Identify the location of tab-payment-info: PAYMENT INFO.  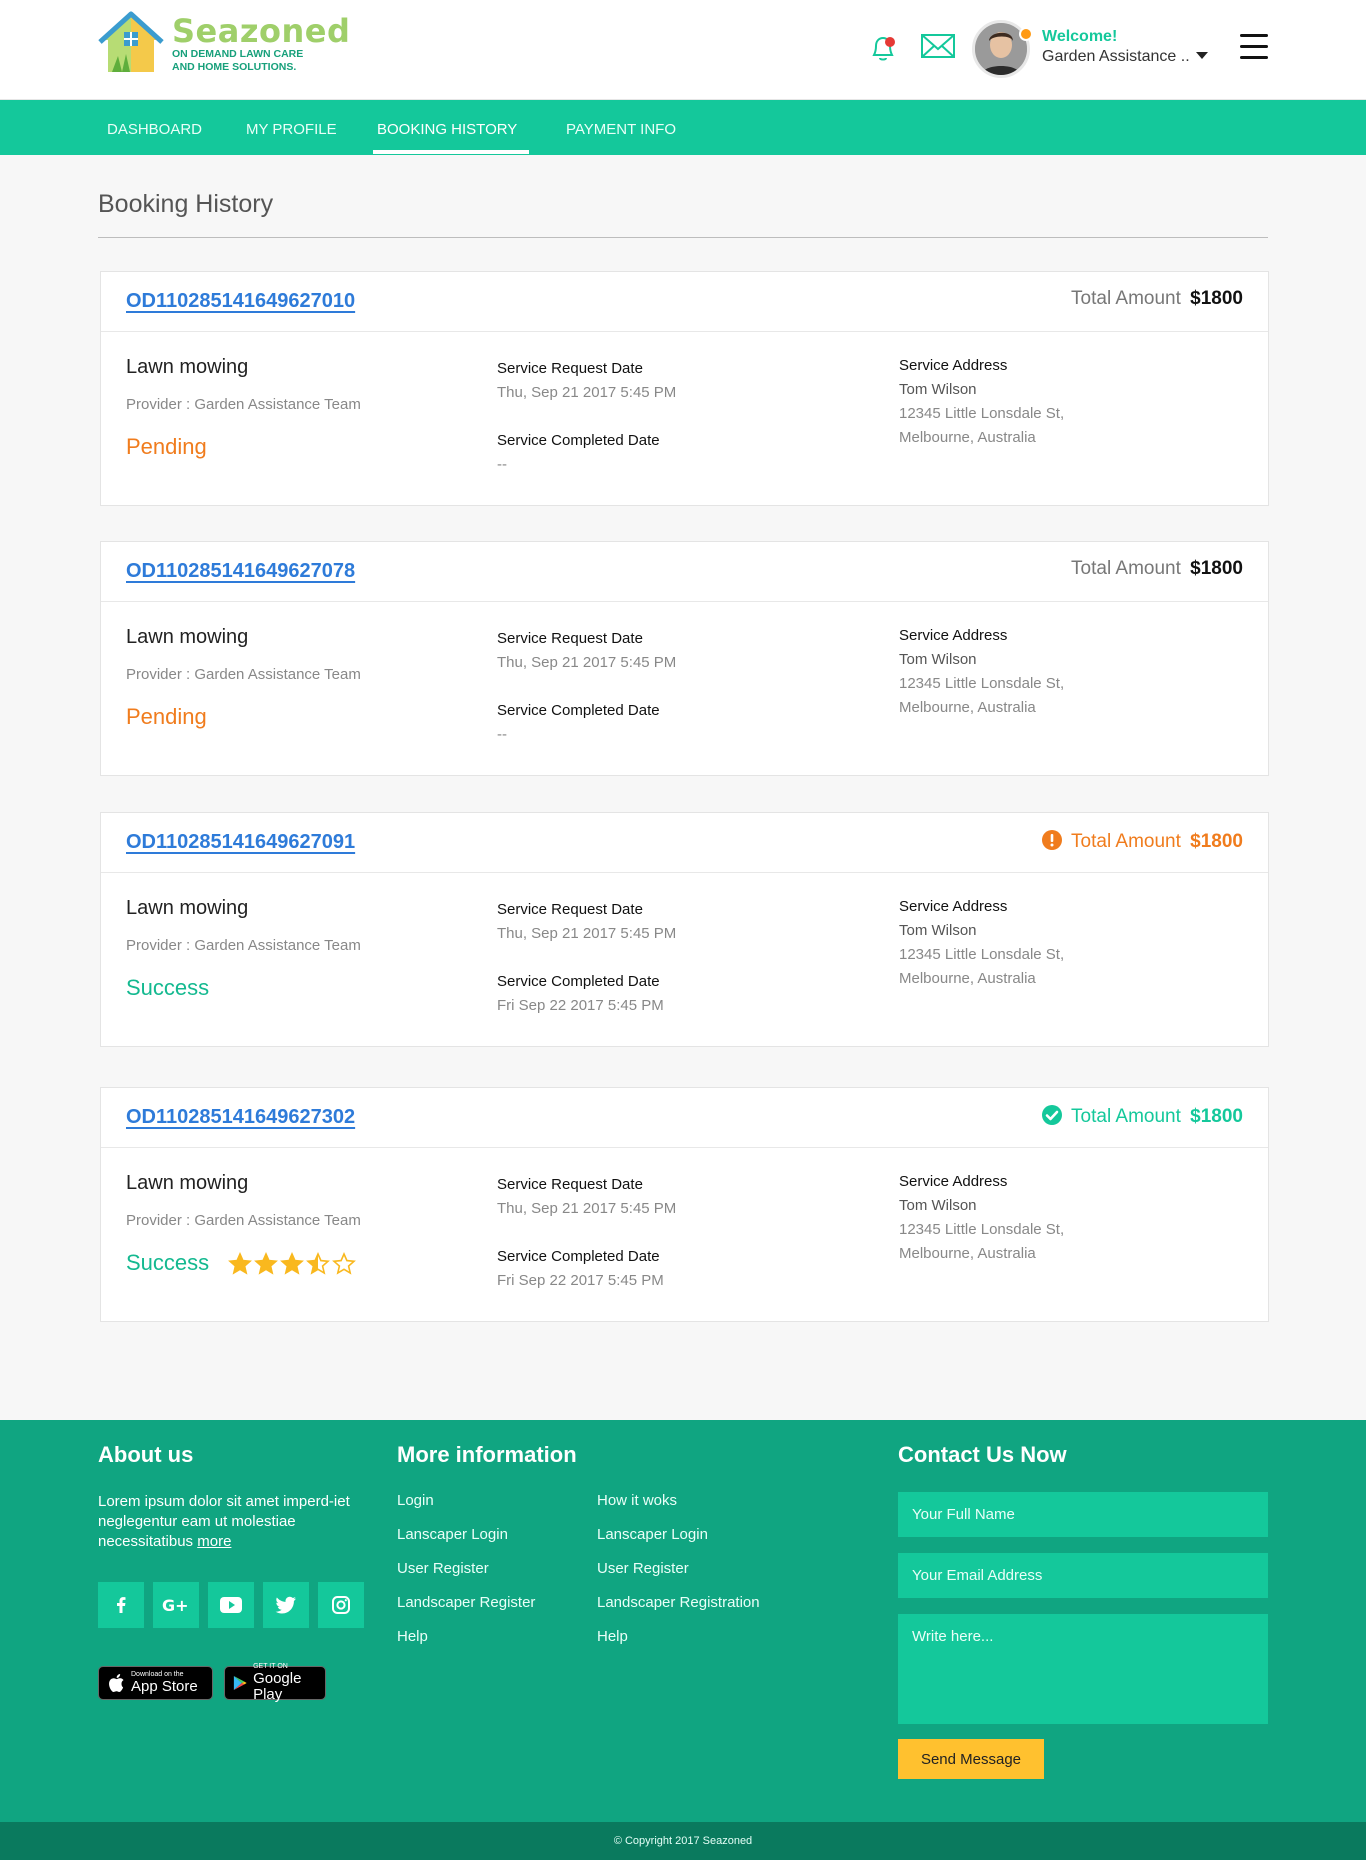
(621, 127).